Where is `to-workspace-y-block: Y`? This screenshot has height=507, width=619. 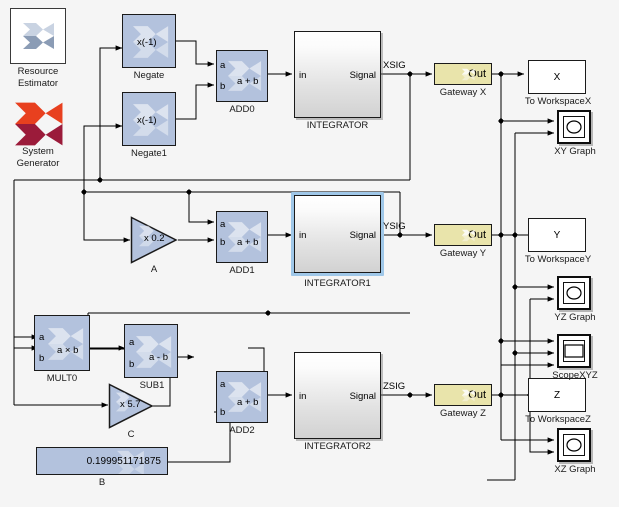
to-workspace-y-block: Y is located at coordinates (557, 235).